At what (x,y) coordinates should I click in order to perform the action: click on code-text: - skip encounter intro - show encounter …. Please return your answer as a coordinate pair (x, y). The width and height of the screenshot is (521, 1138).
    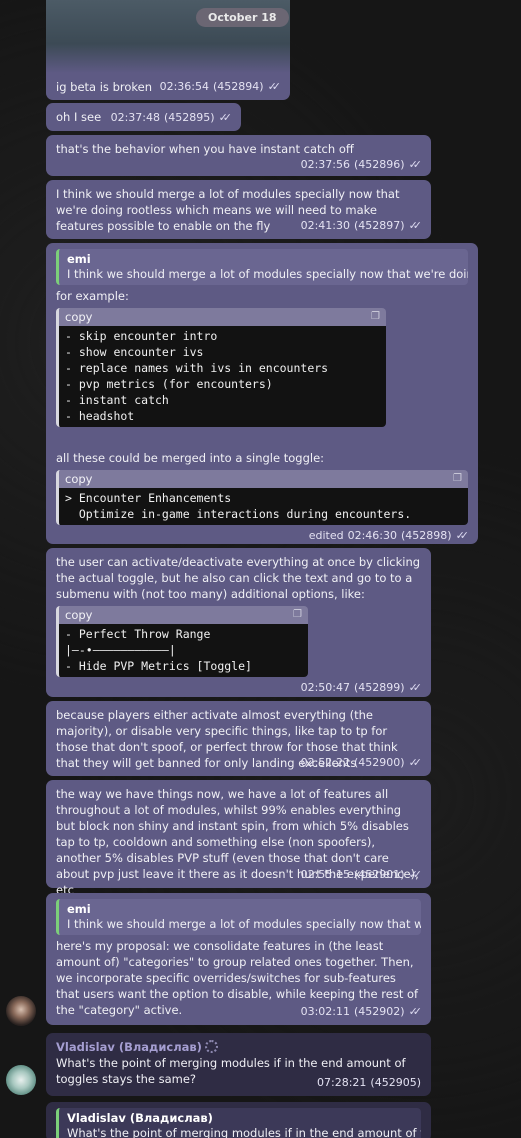
    Looking at the image, I should click on (222, 376).